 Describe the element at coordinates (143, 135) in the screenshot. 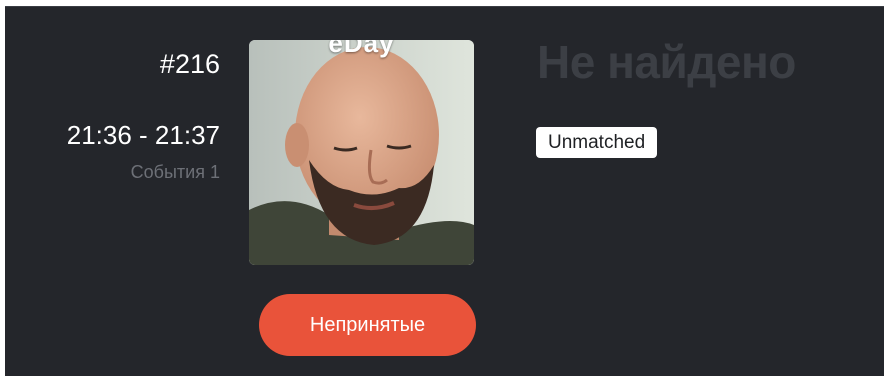

I see `event-time-range: 21:36 - 21:37` at that location.